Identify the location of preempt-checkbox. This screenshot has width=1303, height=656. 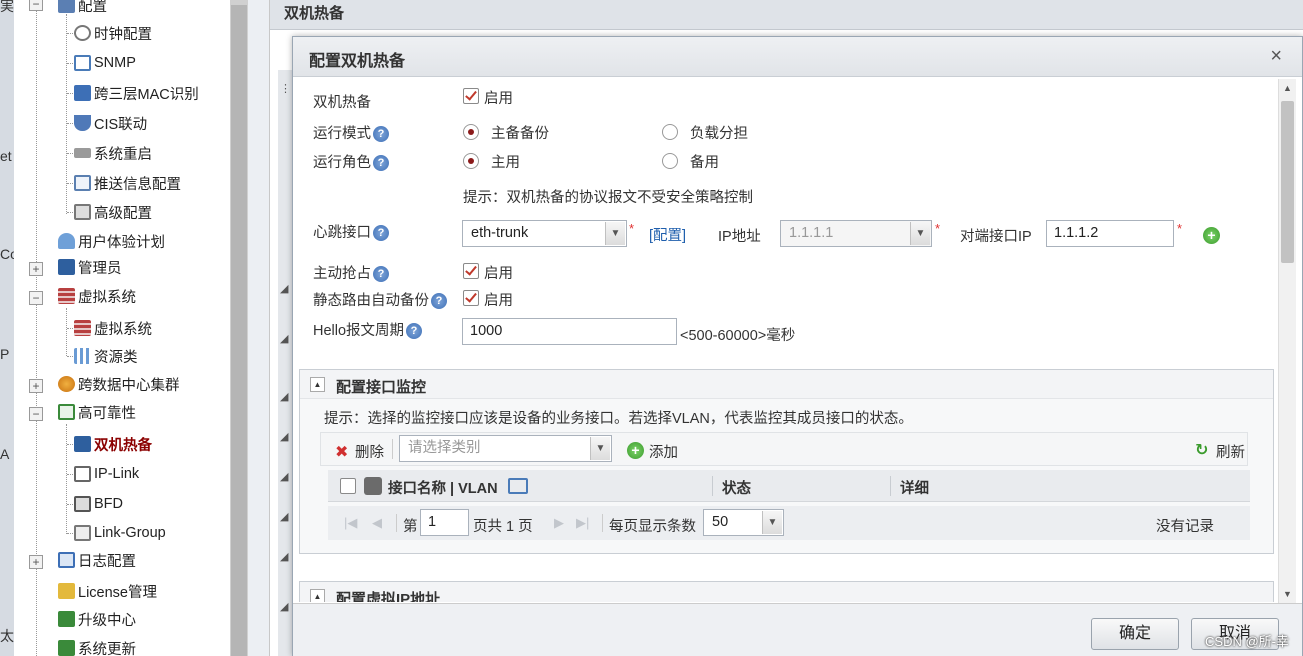
(471, 271).